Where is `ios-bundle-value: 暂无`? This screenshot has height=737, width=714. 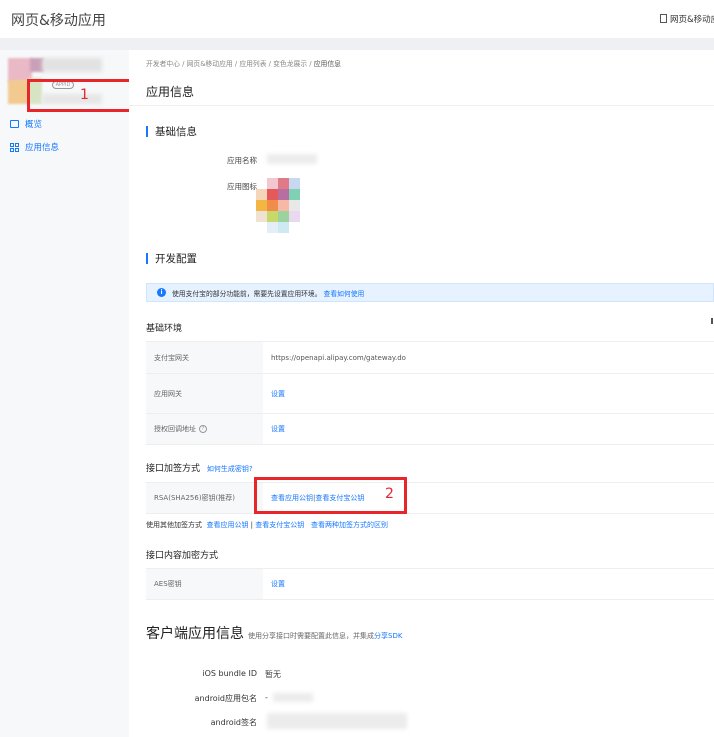
ios-bundle-value: 暂无 is located at coordinates (273, 674).